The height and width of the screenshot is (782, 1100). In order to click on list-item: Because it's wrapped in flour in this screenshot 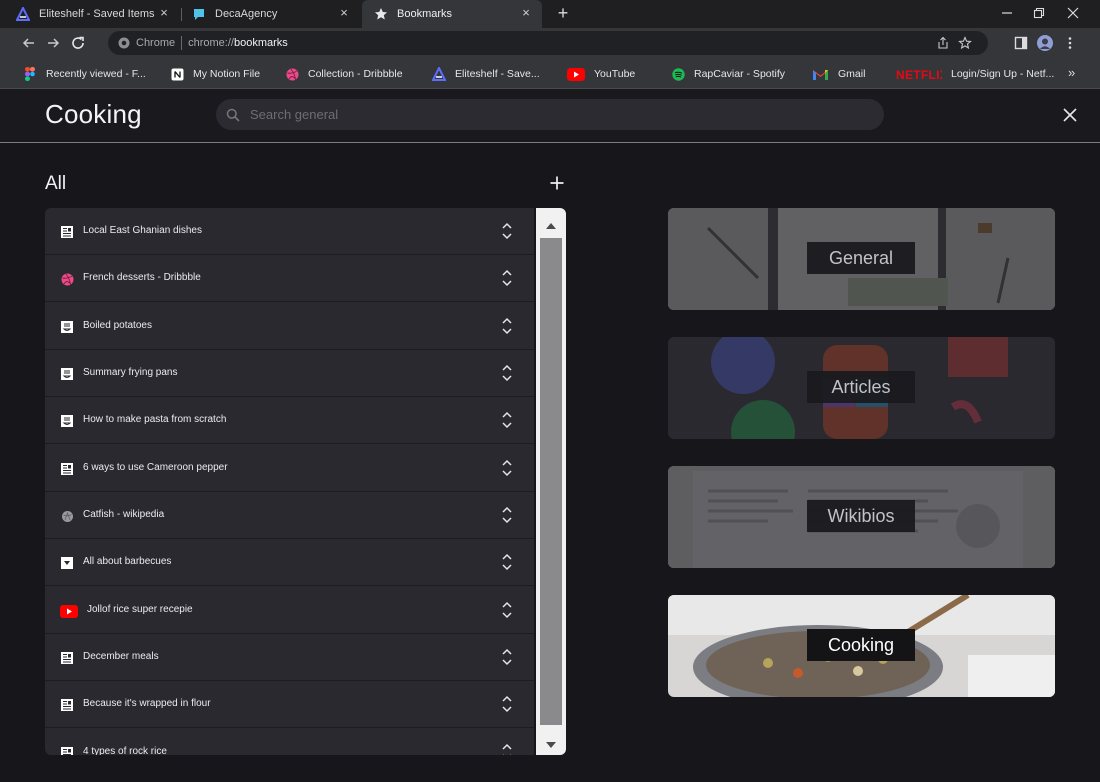, I will do `click(289, 704)`.